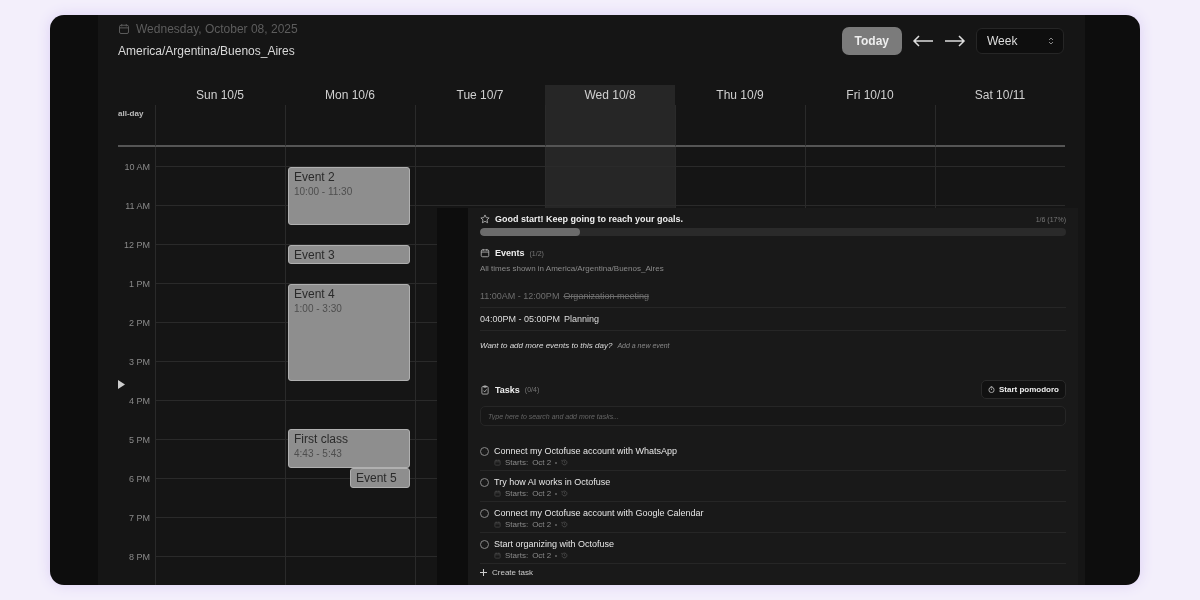 The width and height of the screenshot is (1200, 600). Describe the element at coordinates (139, 556) in the screenshot. I see `hour-label: 8 PM` at that location.